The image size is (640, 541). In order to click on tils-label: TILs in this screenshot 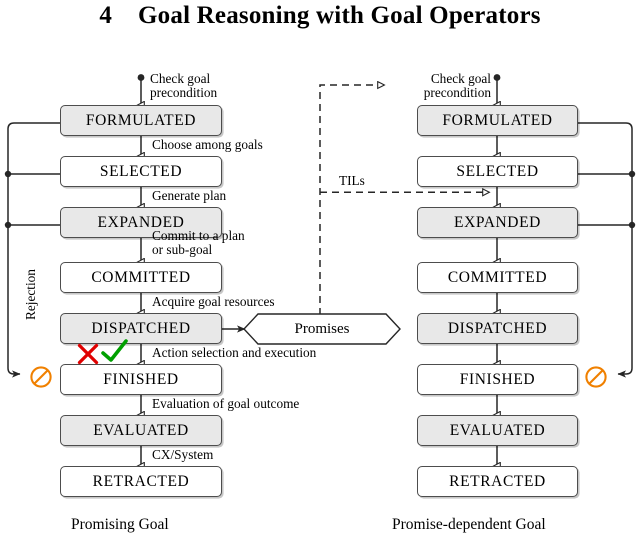, I will do `click(352, 180)`.